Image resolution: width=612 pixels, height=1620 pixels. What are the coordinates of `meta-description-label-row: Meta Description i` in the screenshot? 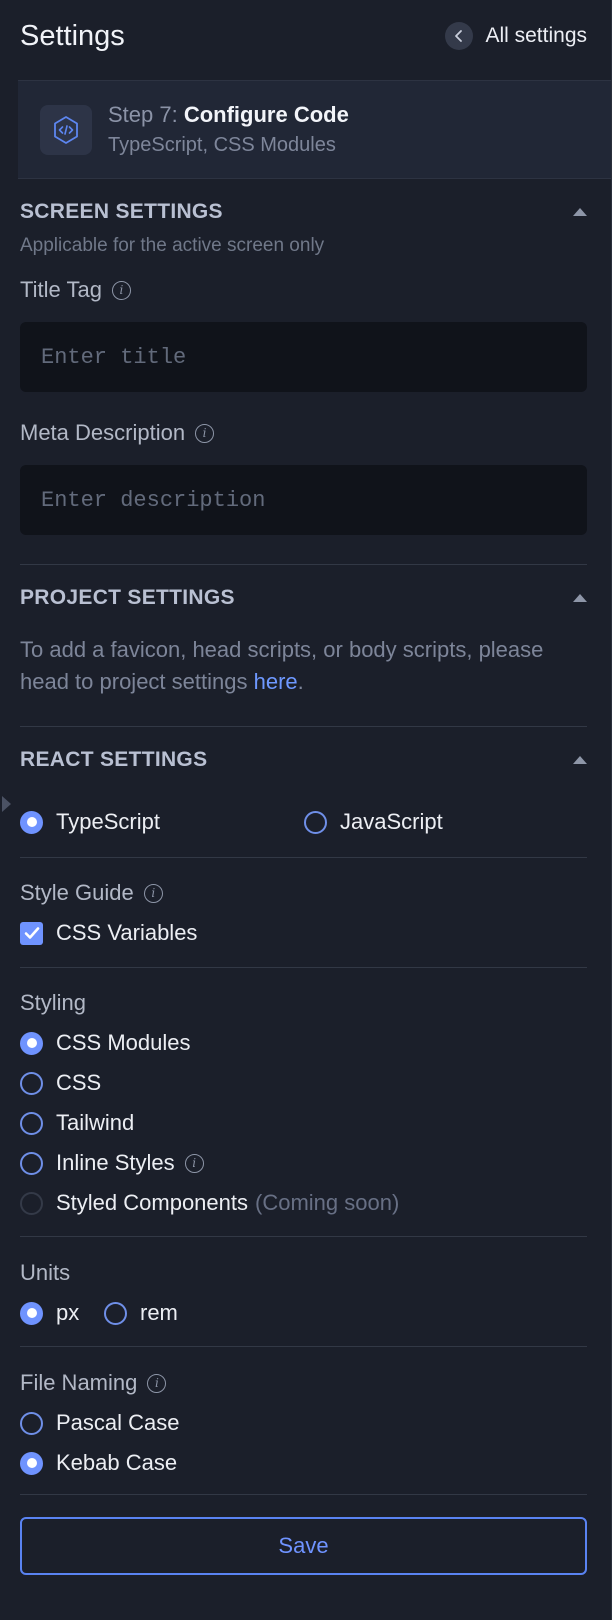 It's located at (117, 433).